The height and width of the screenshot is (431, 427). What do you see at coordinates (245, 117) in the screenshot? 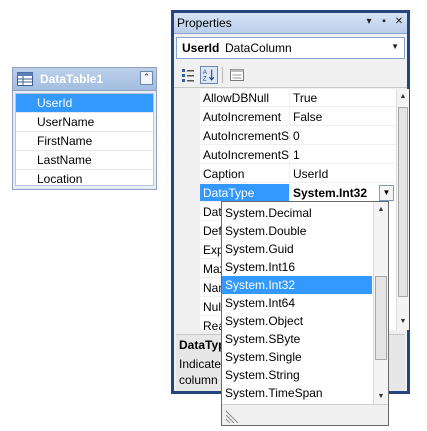
I see `property-name: AutoIncrement` at bounding box center [245, 117].